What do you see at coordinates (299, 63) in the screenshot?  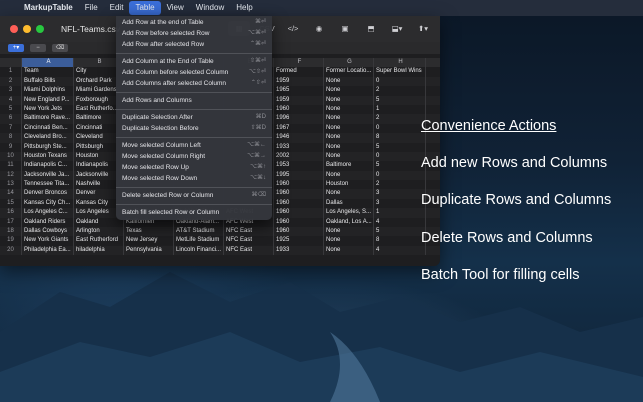 I see `column-header-f: F` at bounding box center [299, 63].